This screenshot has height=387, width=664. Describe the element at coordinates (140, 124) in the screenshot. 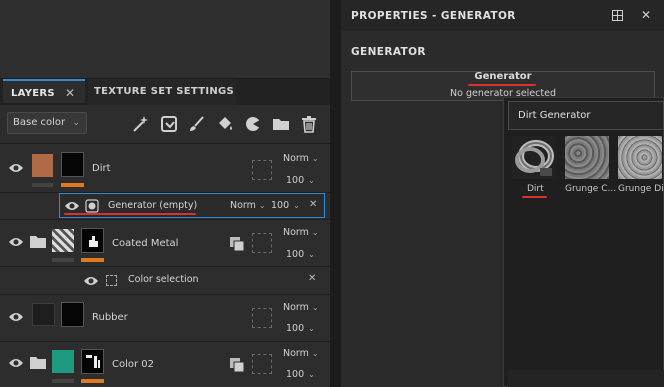

I see `magic-wand-icon` at that location.